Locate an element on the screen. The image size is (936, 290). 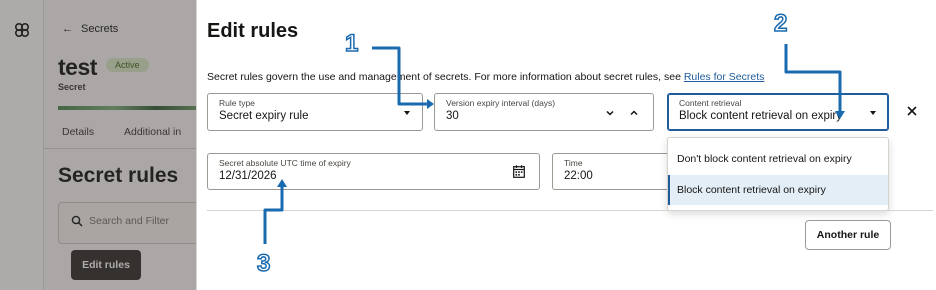
version-expiry-label: Version expiry interval (days) is located at coordinates (501, 103).